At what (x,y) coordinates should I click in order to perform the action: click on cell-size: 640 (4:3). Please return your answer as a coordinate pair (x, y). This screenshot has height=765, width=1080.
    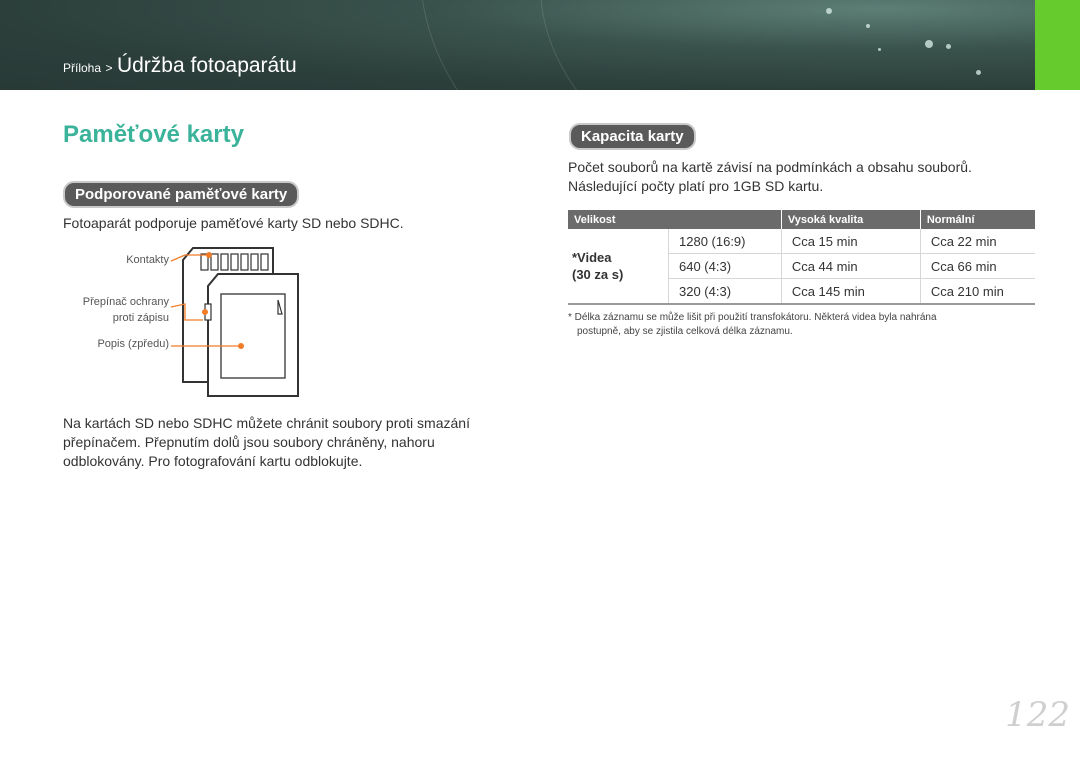
    Looking at the image, I should click on (725, 266).